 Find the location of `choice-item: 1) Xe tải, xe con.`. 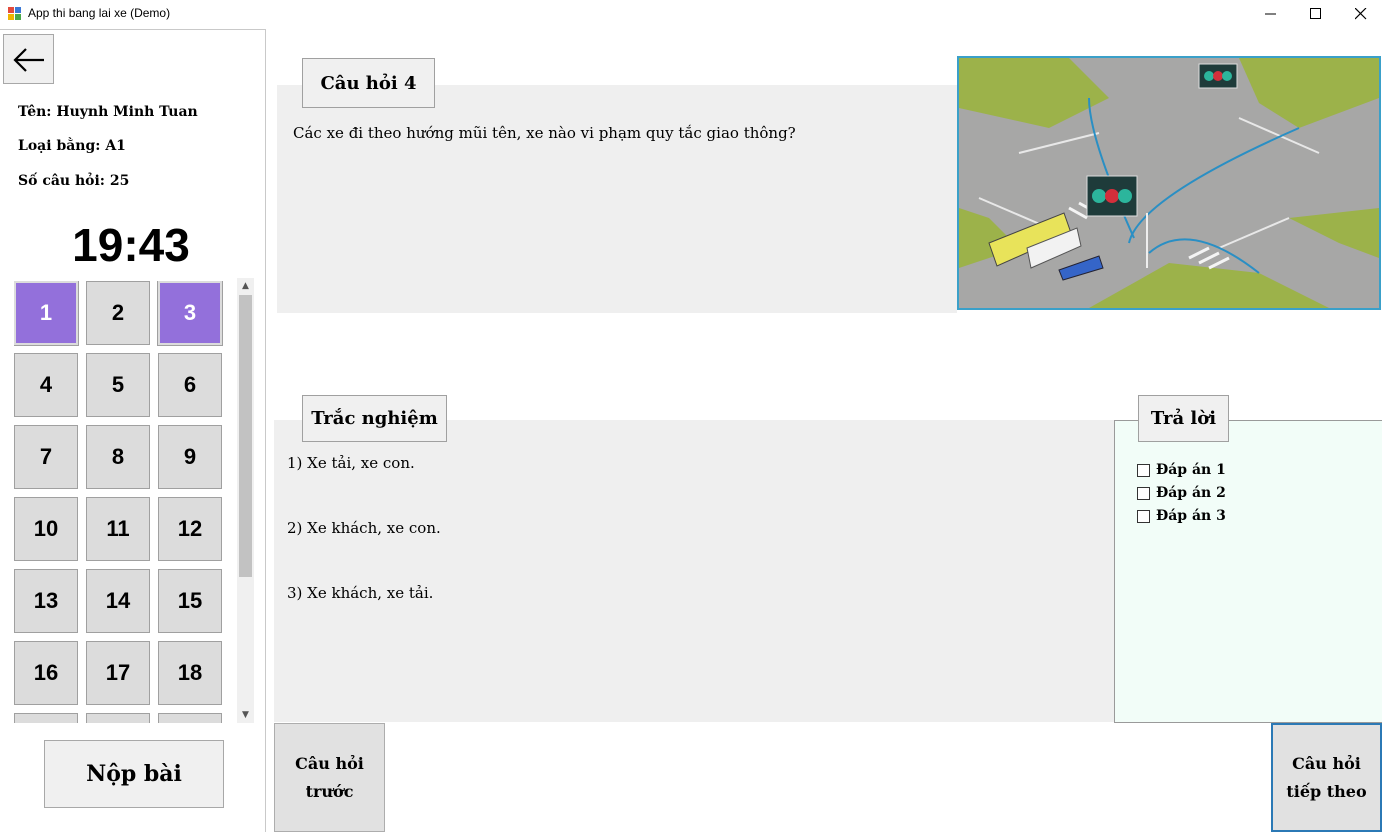

choice-item: 1) Xe tải, xe con. is located at coordinates (351, 463).